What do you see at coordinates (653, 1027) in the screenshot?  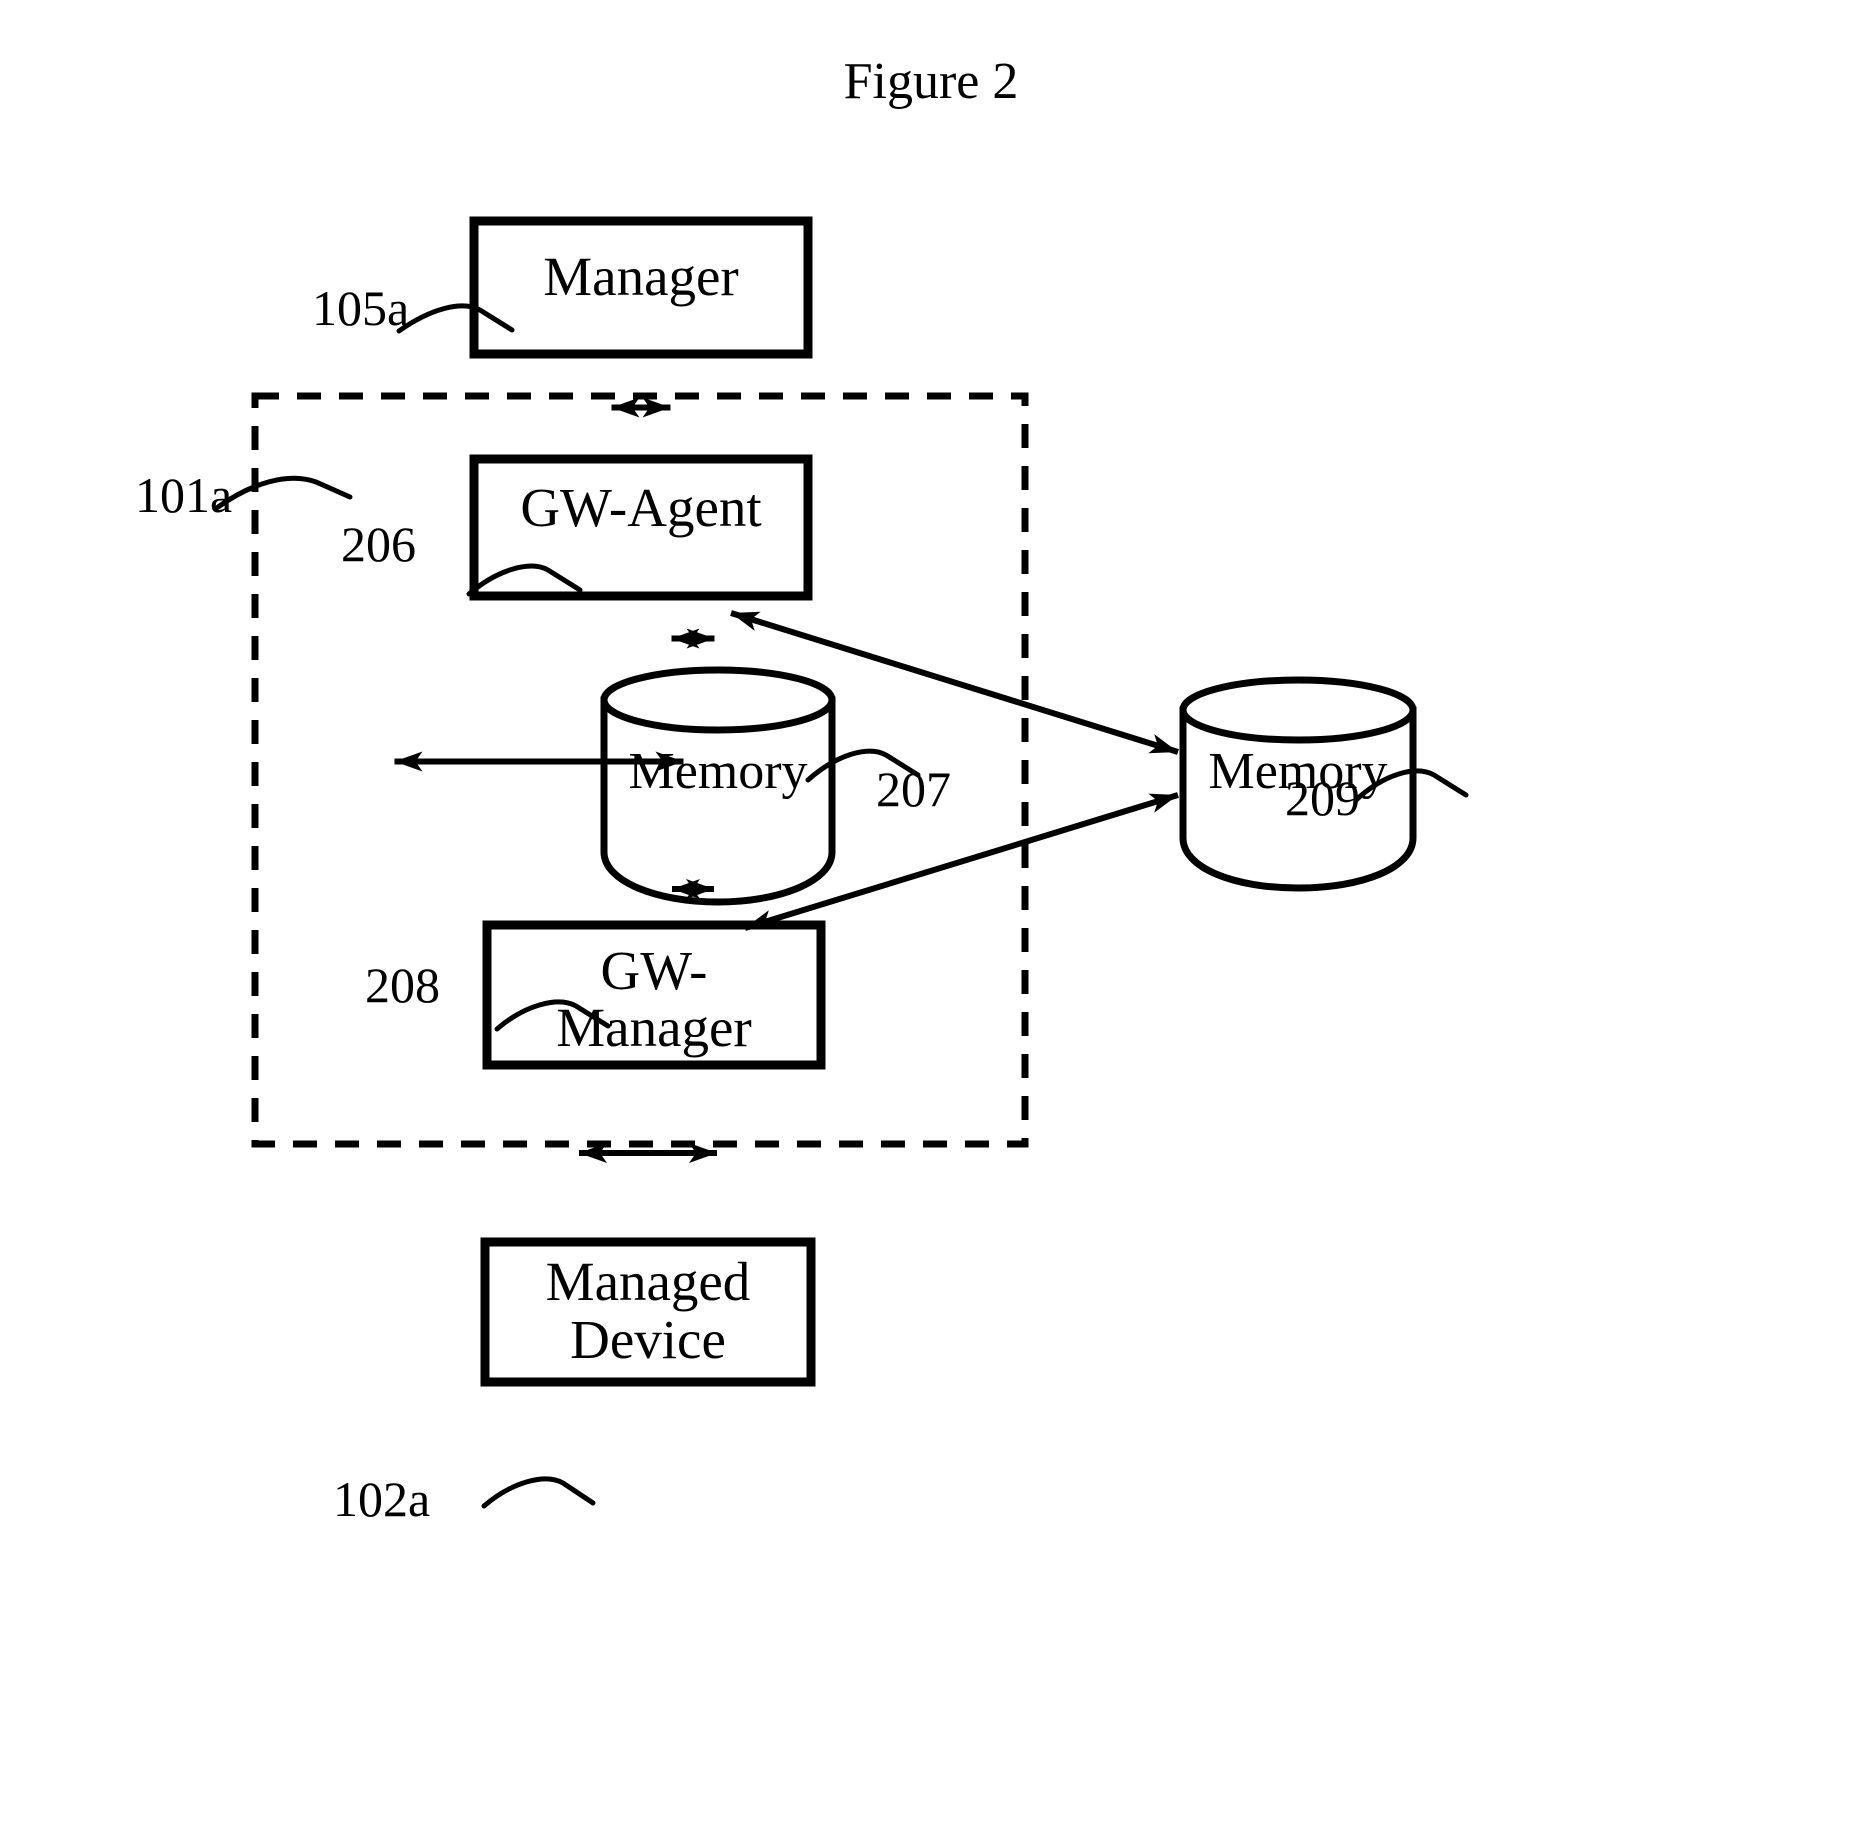 I see `gw-manager-box-label-line2: Manager` at bounding box center [653, 1027].